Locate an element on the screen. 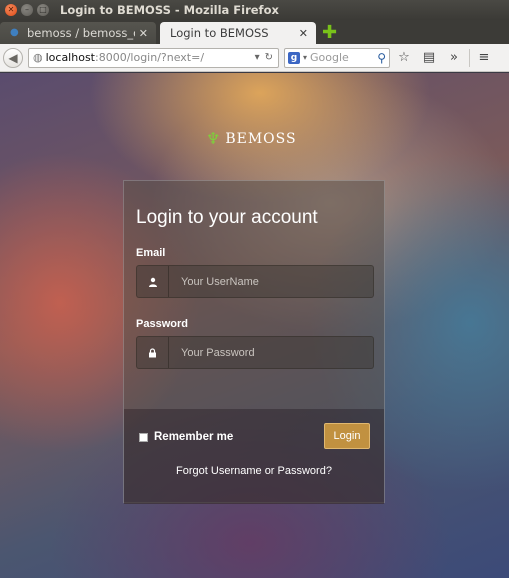  remember-me: Remember me is located at coordinates (186, 437).